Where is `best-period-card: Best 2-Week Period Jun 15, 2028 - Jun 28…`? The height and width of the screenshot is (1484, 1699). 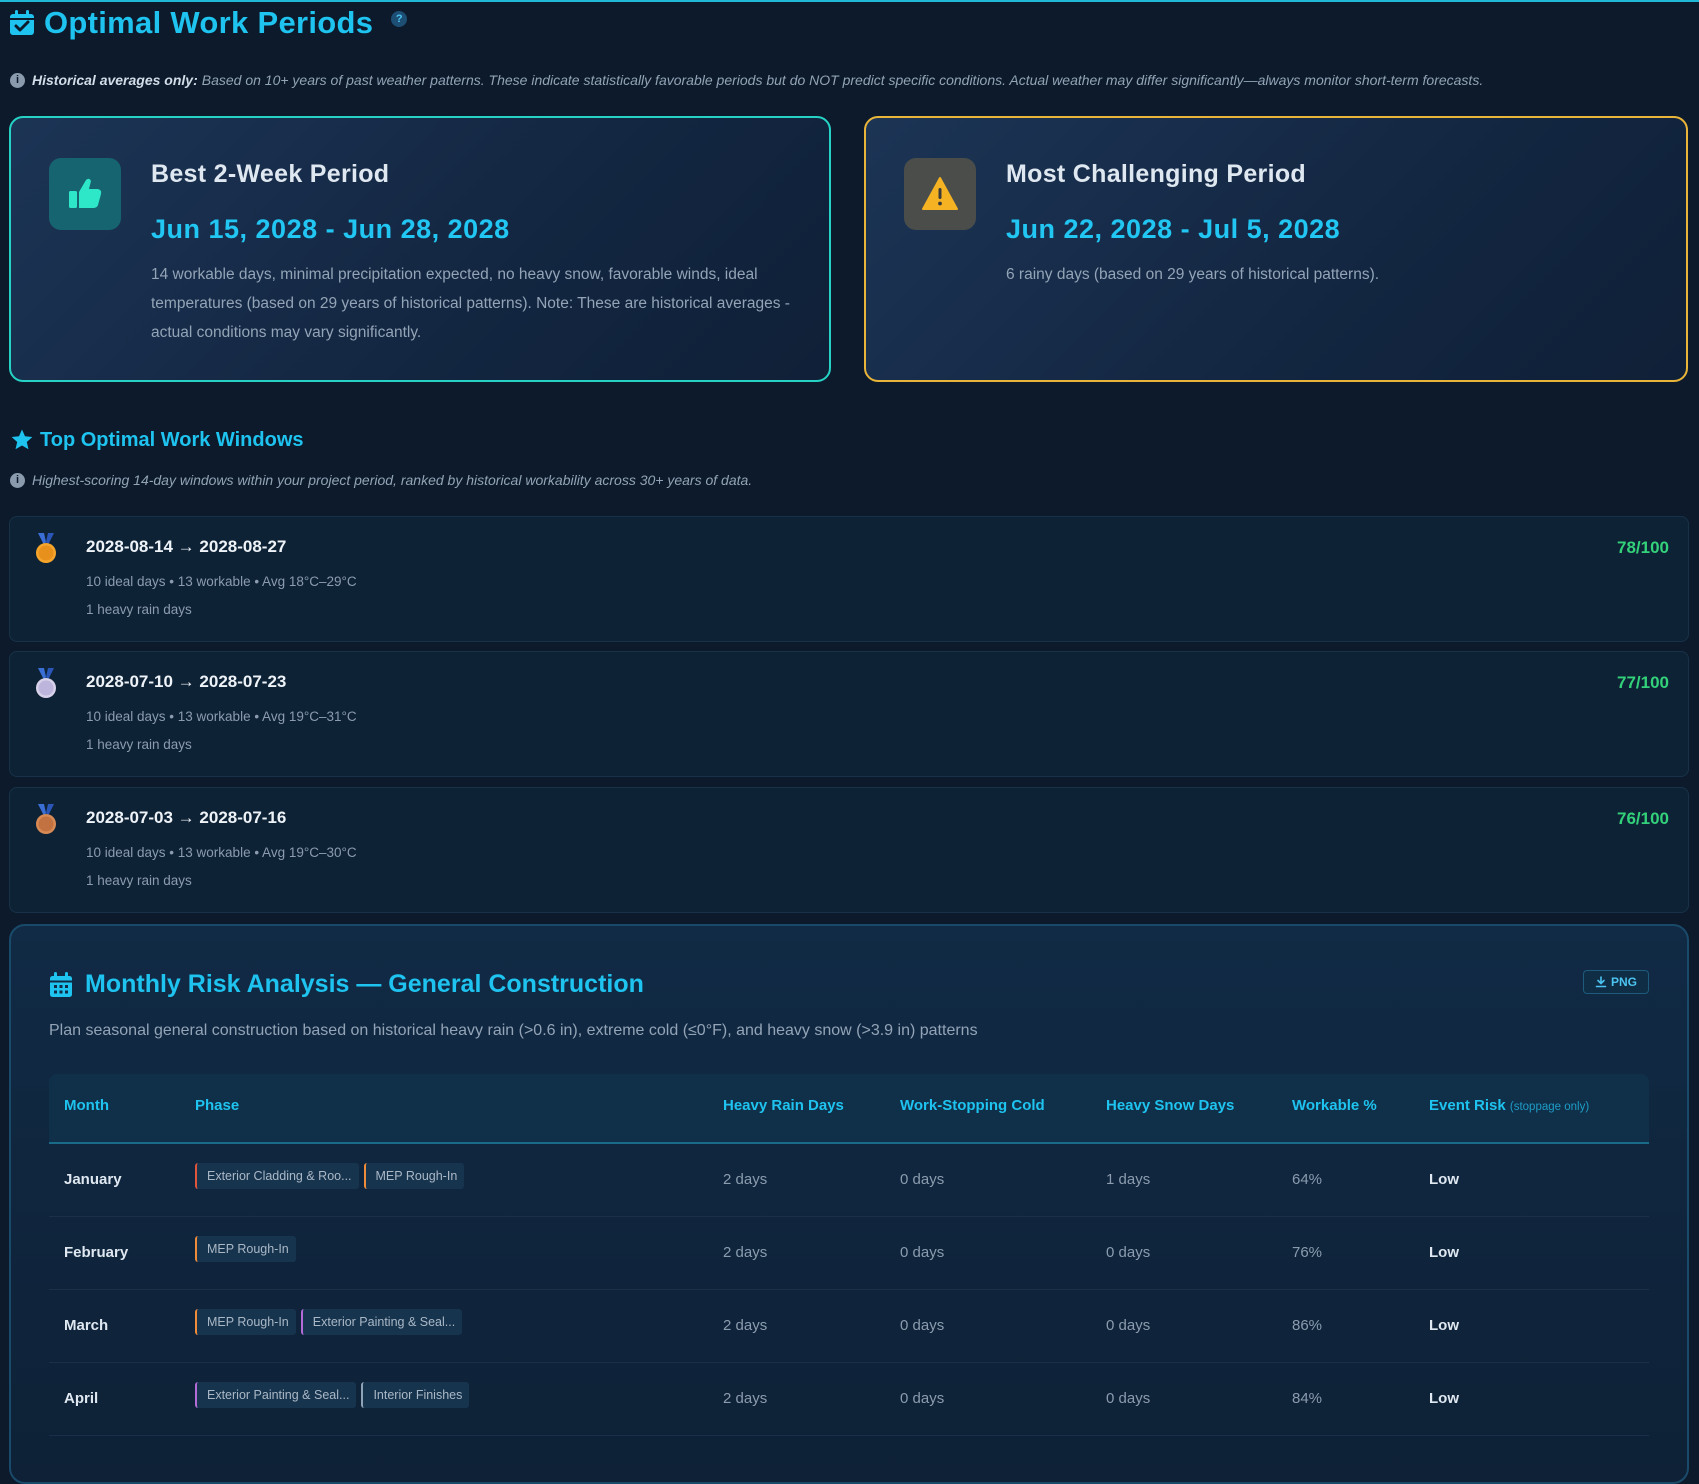
best-period-card: Best 2-Week Period Jun 15, 2028 - Jun 28… is located at coordinates (420, 249).